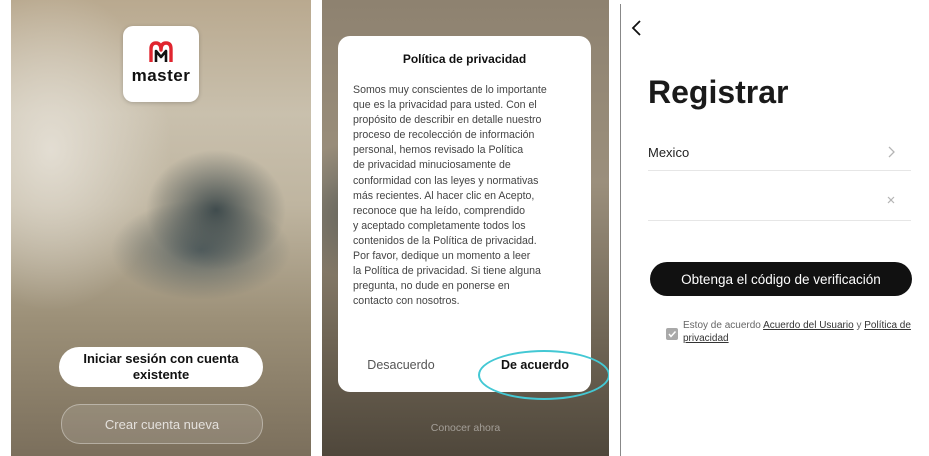 This screenshot has width=929, height=456. I want to click on agree-prefix: Estoy de acuerdo, so click(723, 325).